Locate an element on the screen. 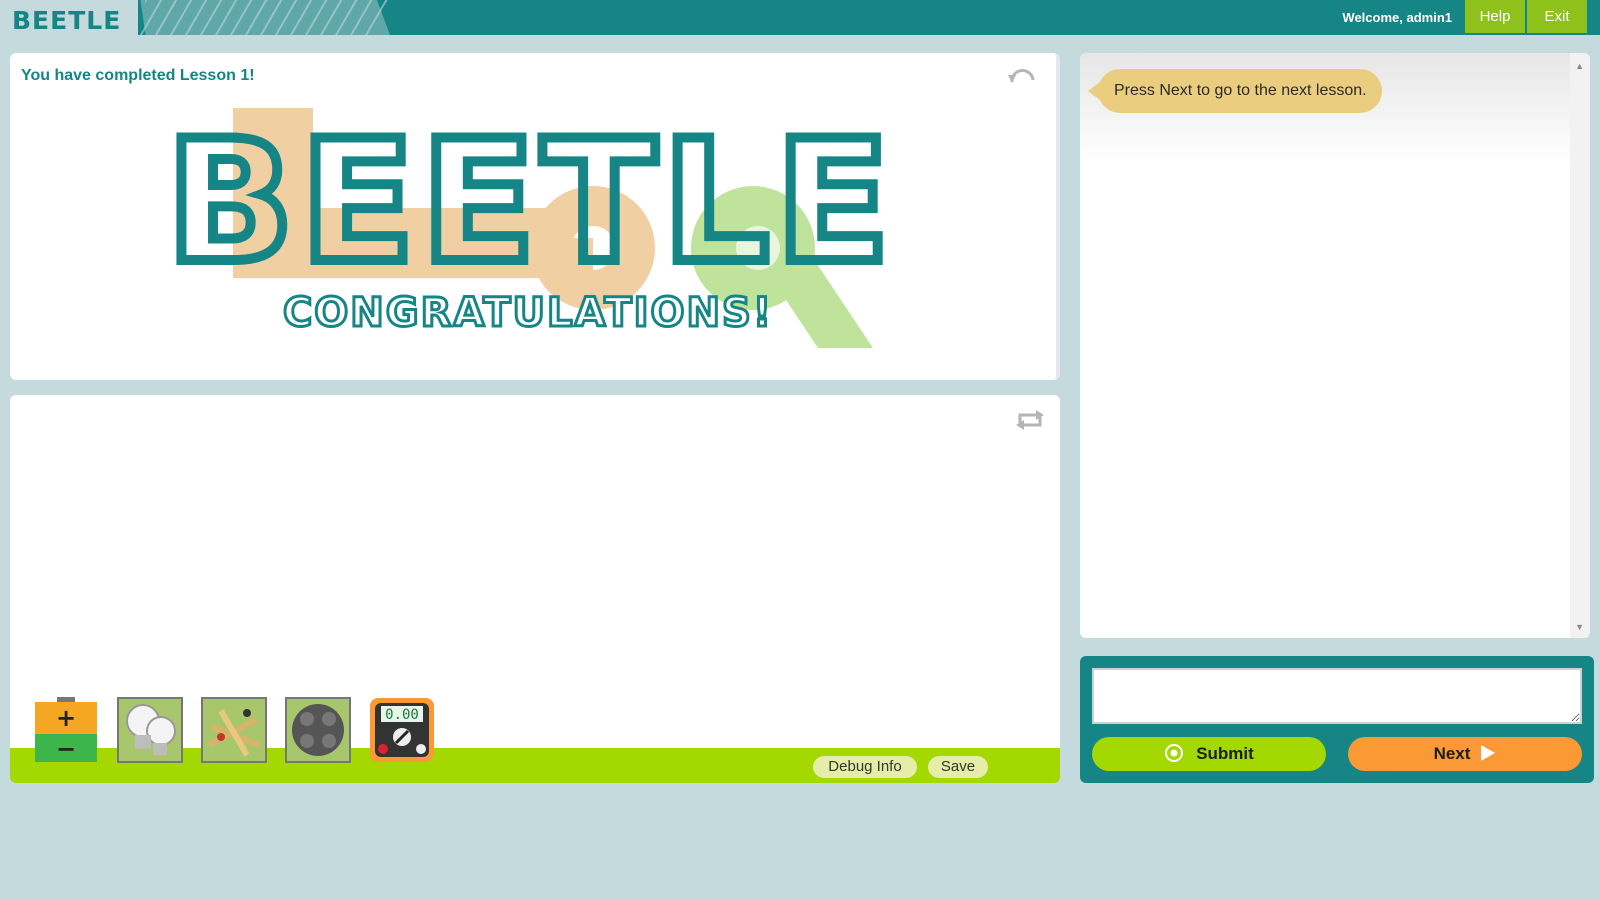  decorative-stripes is located at coordinates (263, 17).